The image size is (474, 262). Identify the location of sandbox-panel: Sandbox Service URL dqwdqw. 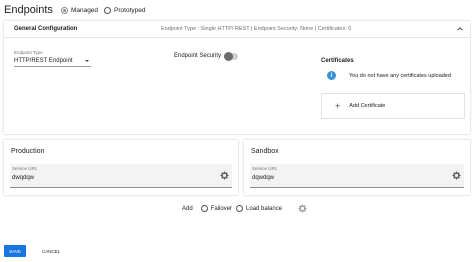
(357, 167).